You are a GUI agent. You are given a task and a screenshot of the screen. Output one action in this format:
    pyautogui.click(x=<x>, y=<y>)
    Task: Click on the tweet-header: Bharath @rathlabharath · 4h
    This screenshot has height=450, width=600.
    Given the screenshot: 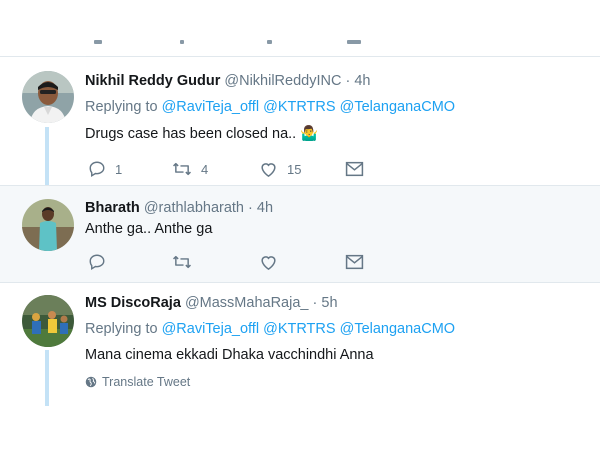 What is the action you would take?
    pyautogui.click(x=179, y=208)
    